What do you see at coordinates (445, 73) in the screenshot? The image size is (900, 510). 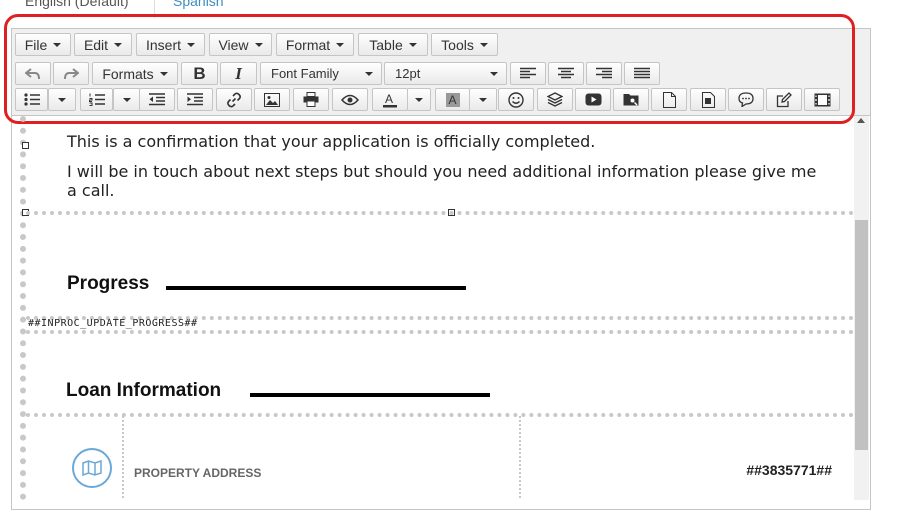 I see `font-size-select: 12pt` at bounding box center [445, 73].